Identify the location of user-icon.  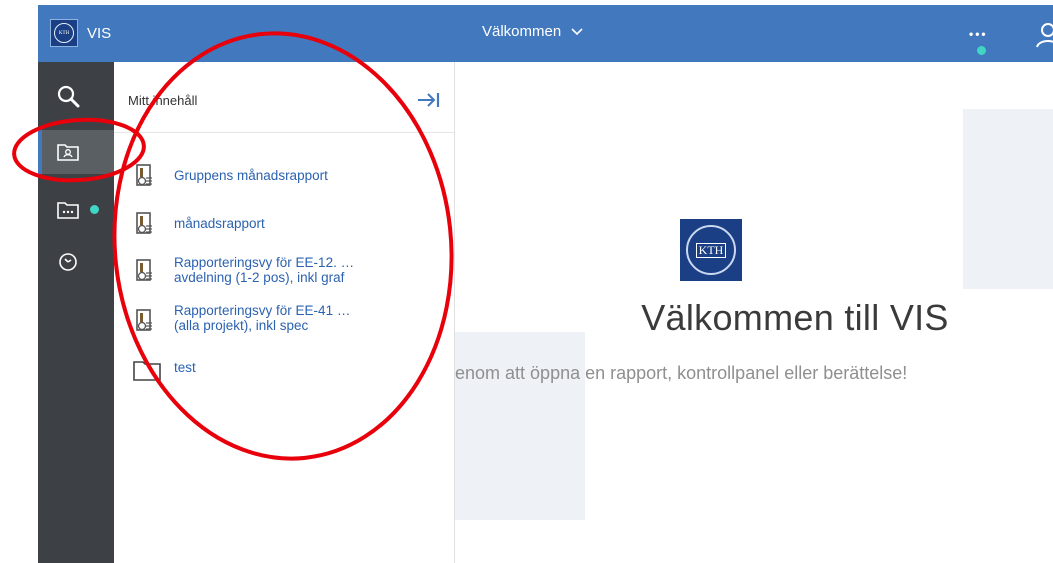
(1044, 35).